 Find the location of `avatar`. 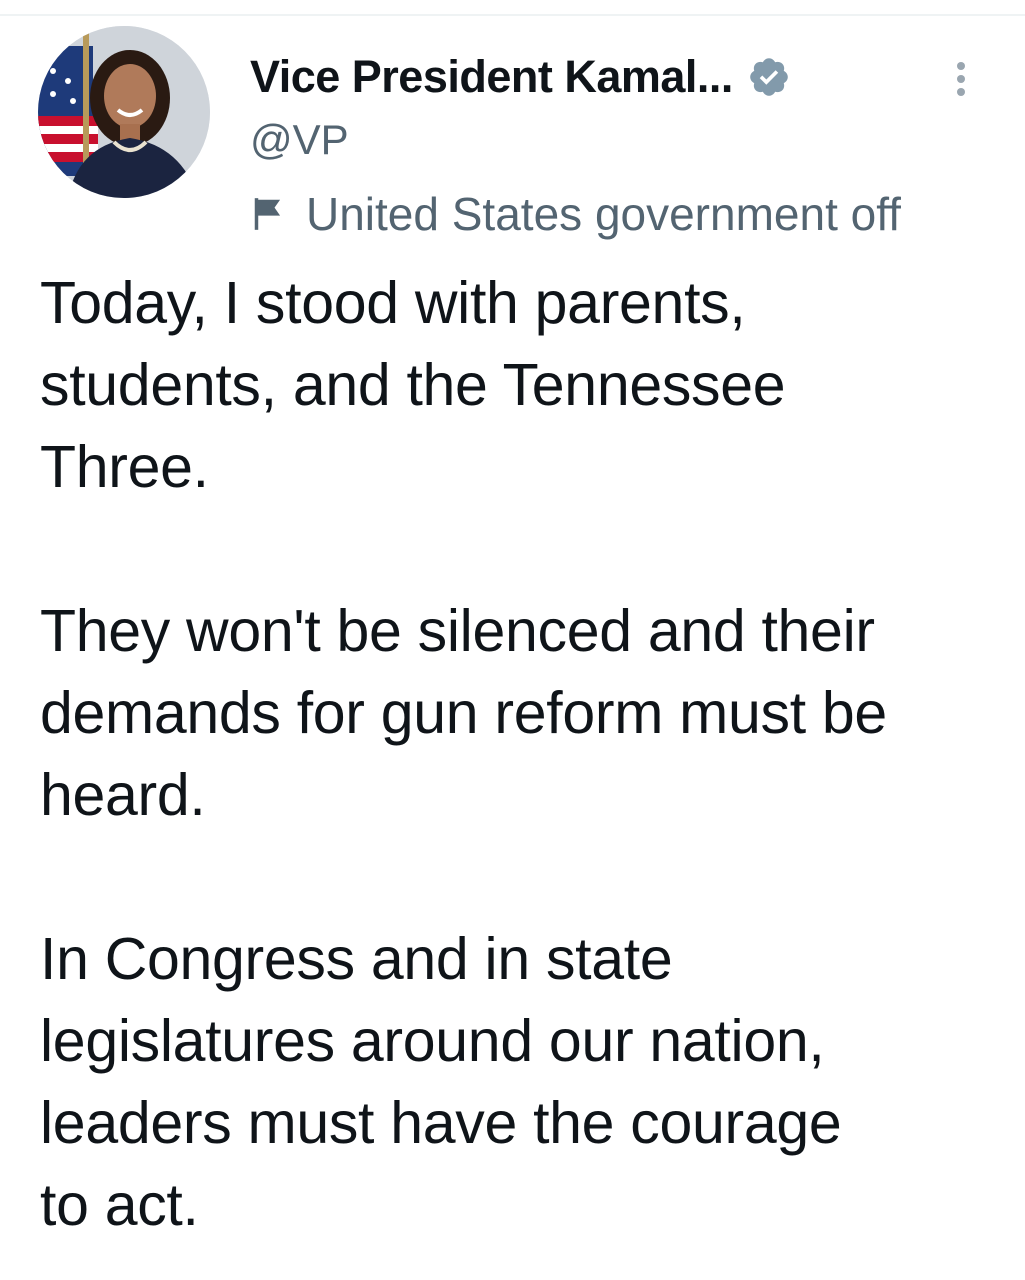

avatar is located at coordinates (124, 112).